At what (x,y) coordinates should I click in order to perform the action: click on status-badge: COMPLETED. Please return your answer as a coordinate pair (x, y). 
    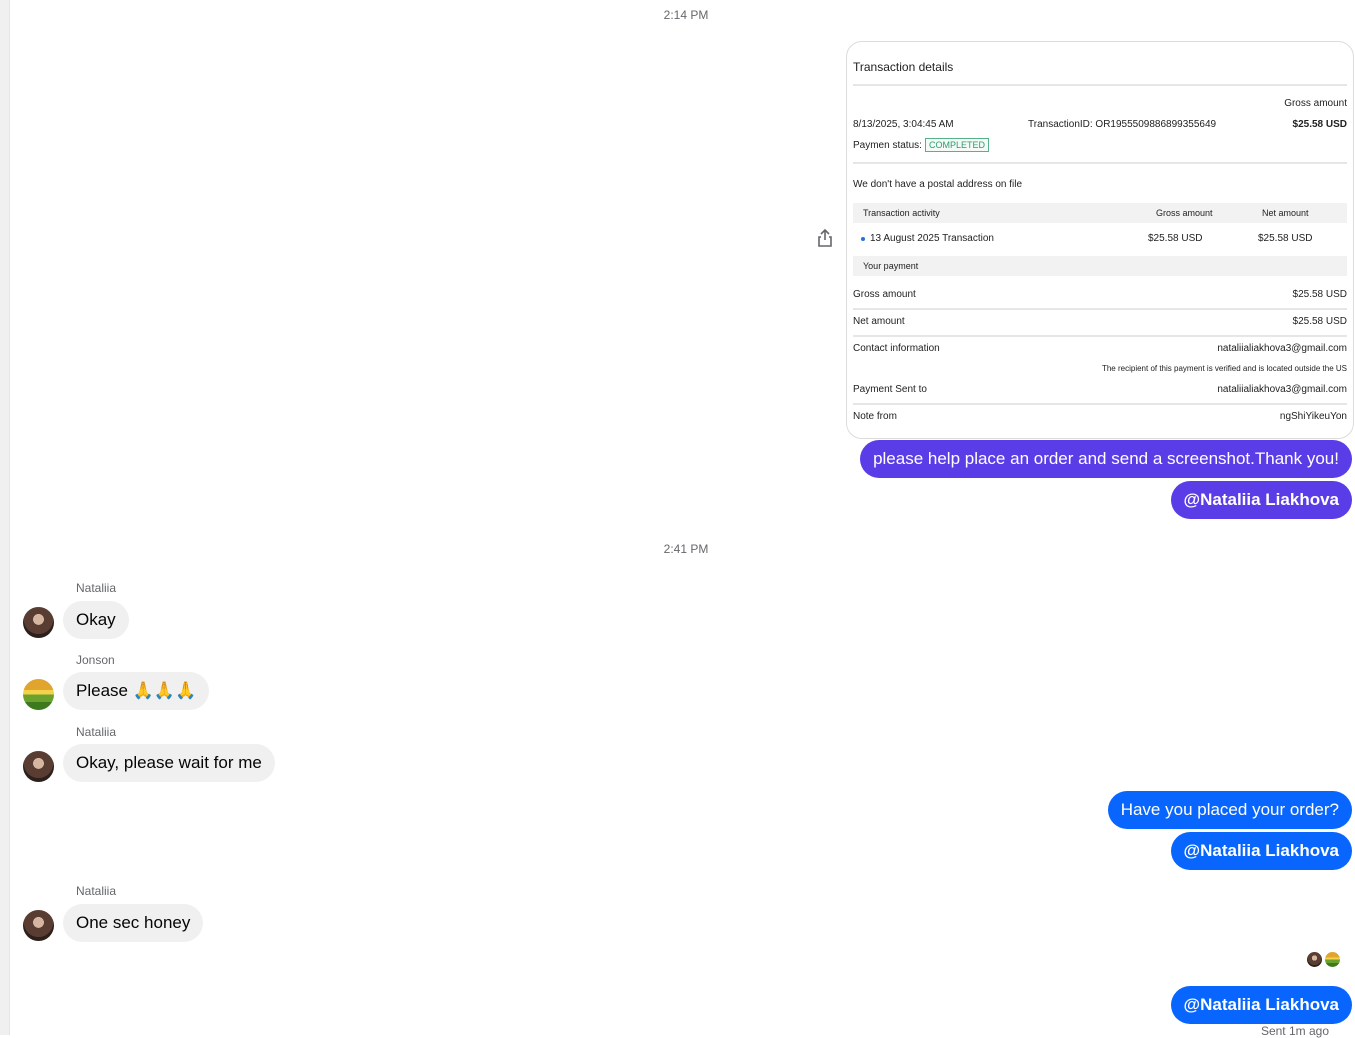
    Looking at the image, I should click on (957, 145).